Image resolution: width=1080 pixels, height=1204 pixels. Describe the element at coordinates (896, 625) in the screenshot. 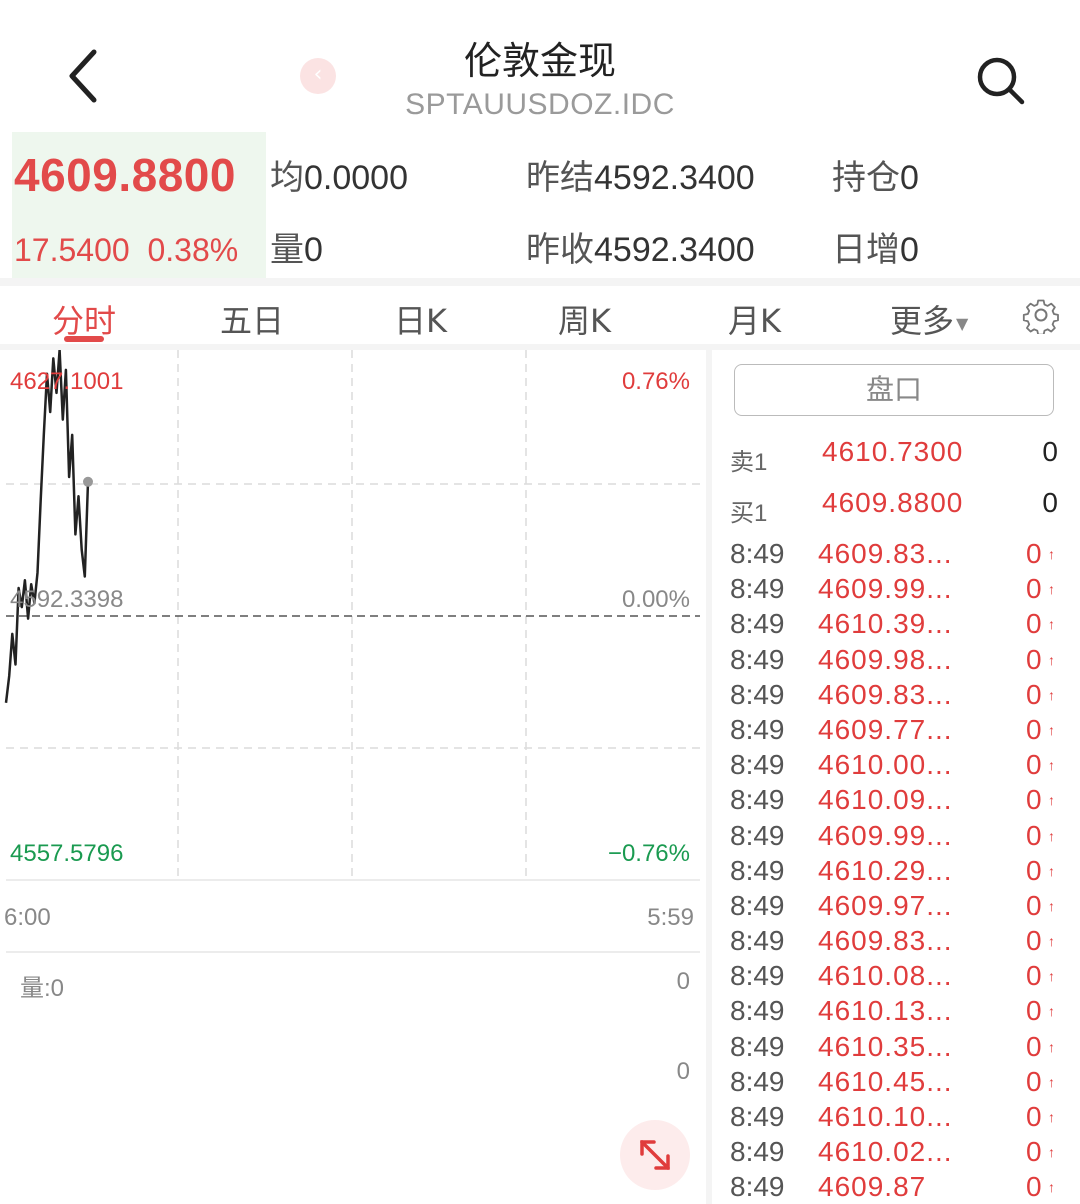

I see `tick-row: 8:49 4610.39... 0 ↑` at that location.